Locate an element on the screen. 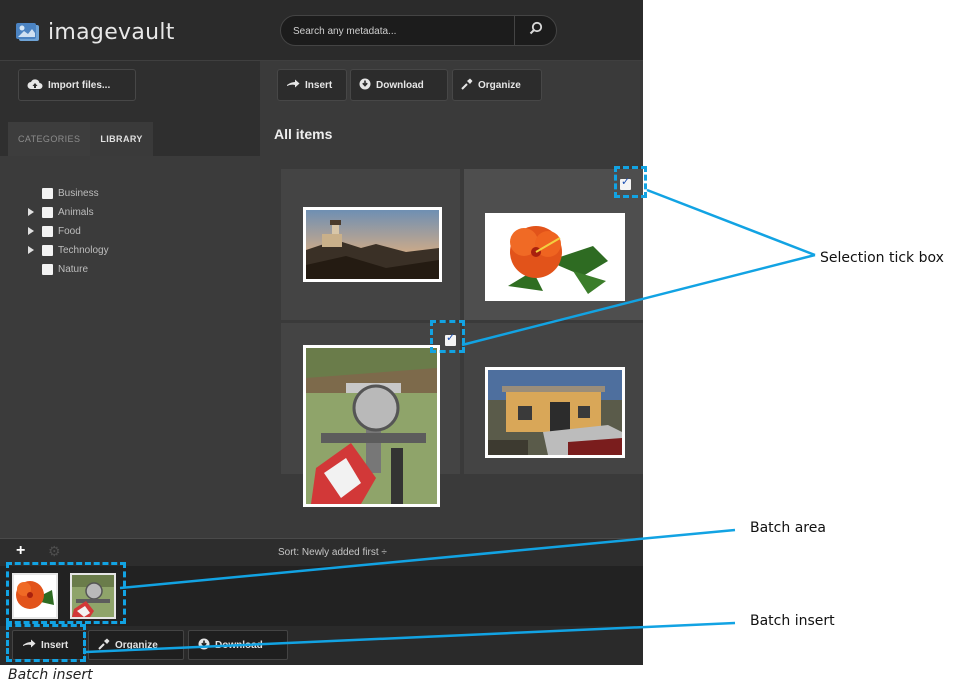 The height and width of the screenshot is (686, 980). batch-download-label: Download is located at coordinates (239, 645).